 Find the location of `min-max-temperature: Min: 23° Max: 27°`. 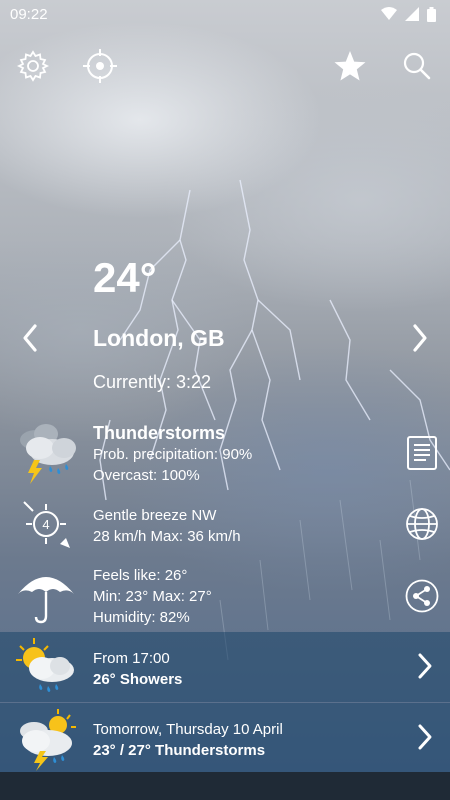

min-max-temperature: Min: 23° Max: 27° is located at coordinates (152, 596).